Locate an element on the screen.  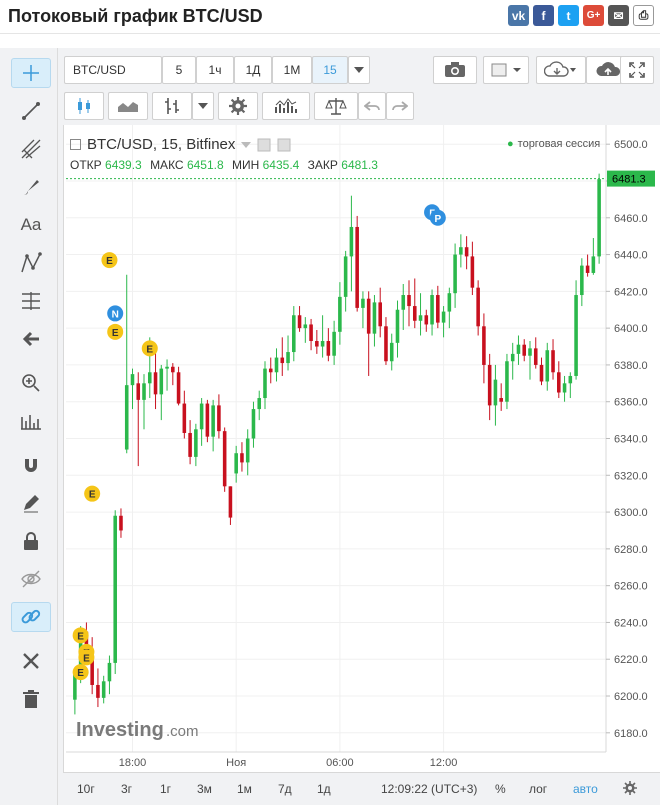
compare-button is located at coordinates (336, 106).